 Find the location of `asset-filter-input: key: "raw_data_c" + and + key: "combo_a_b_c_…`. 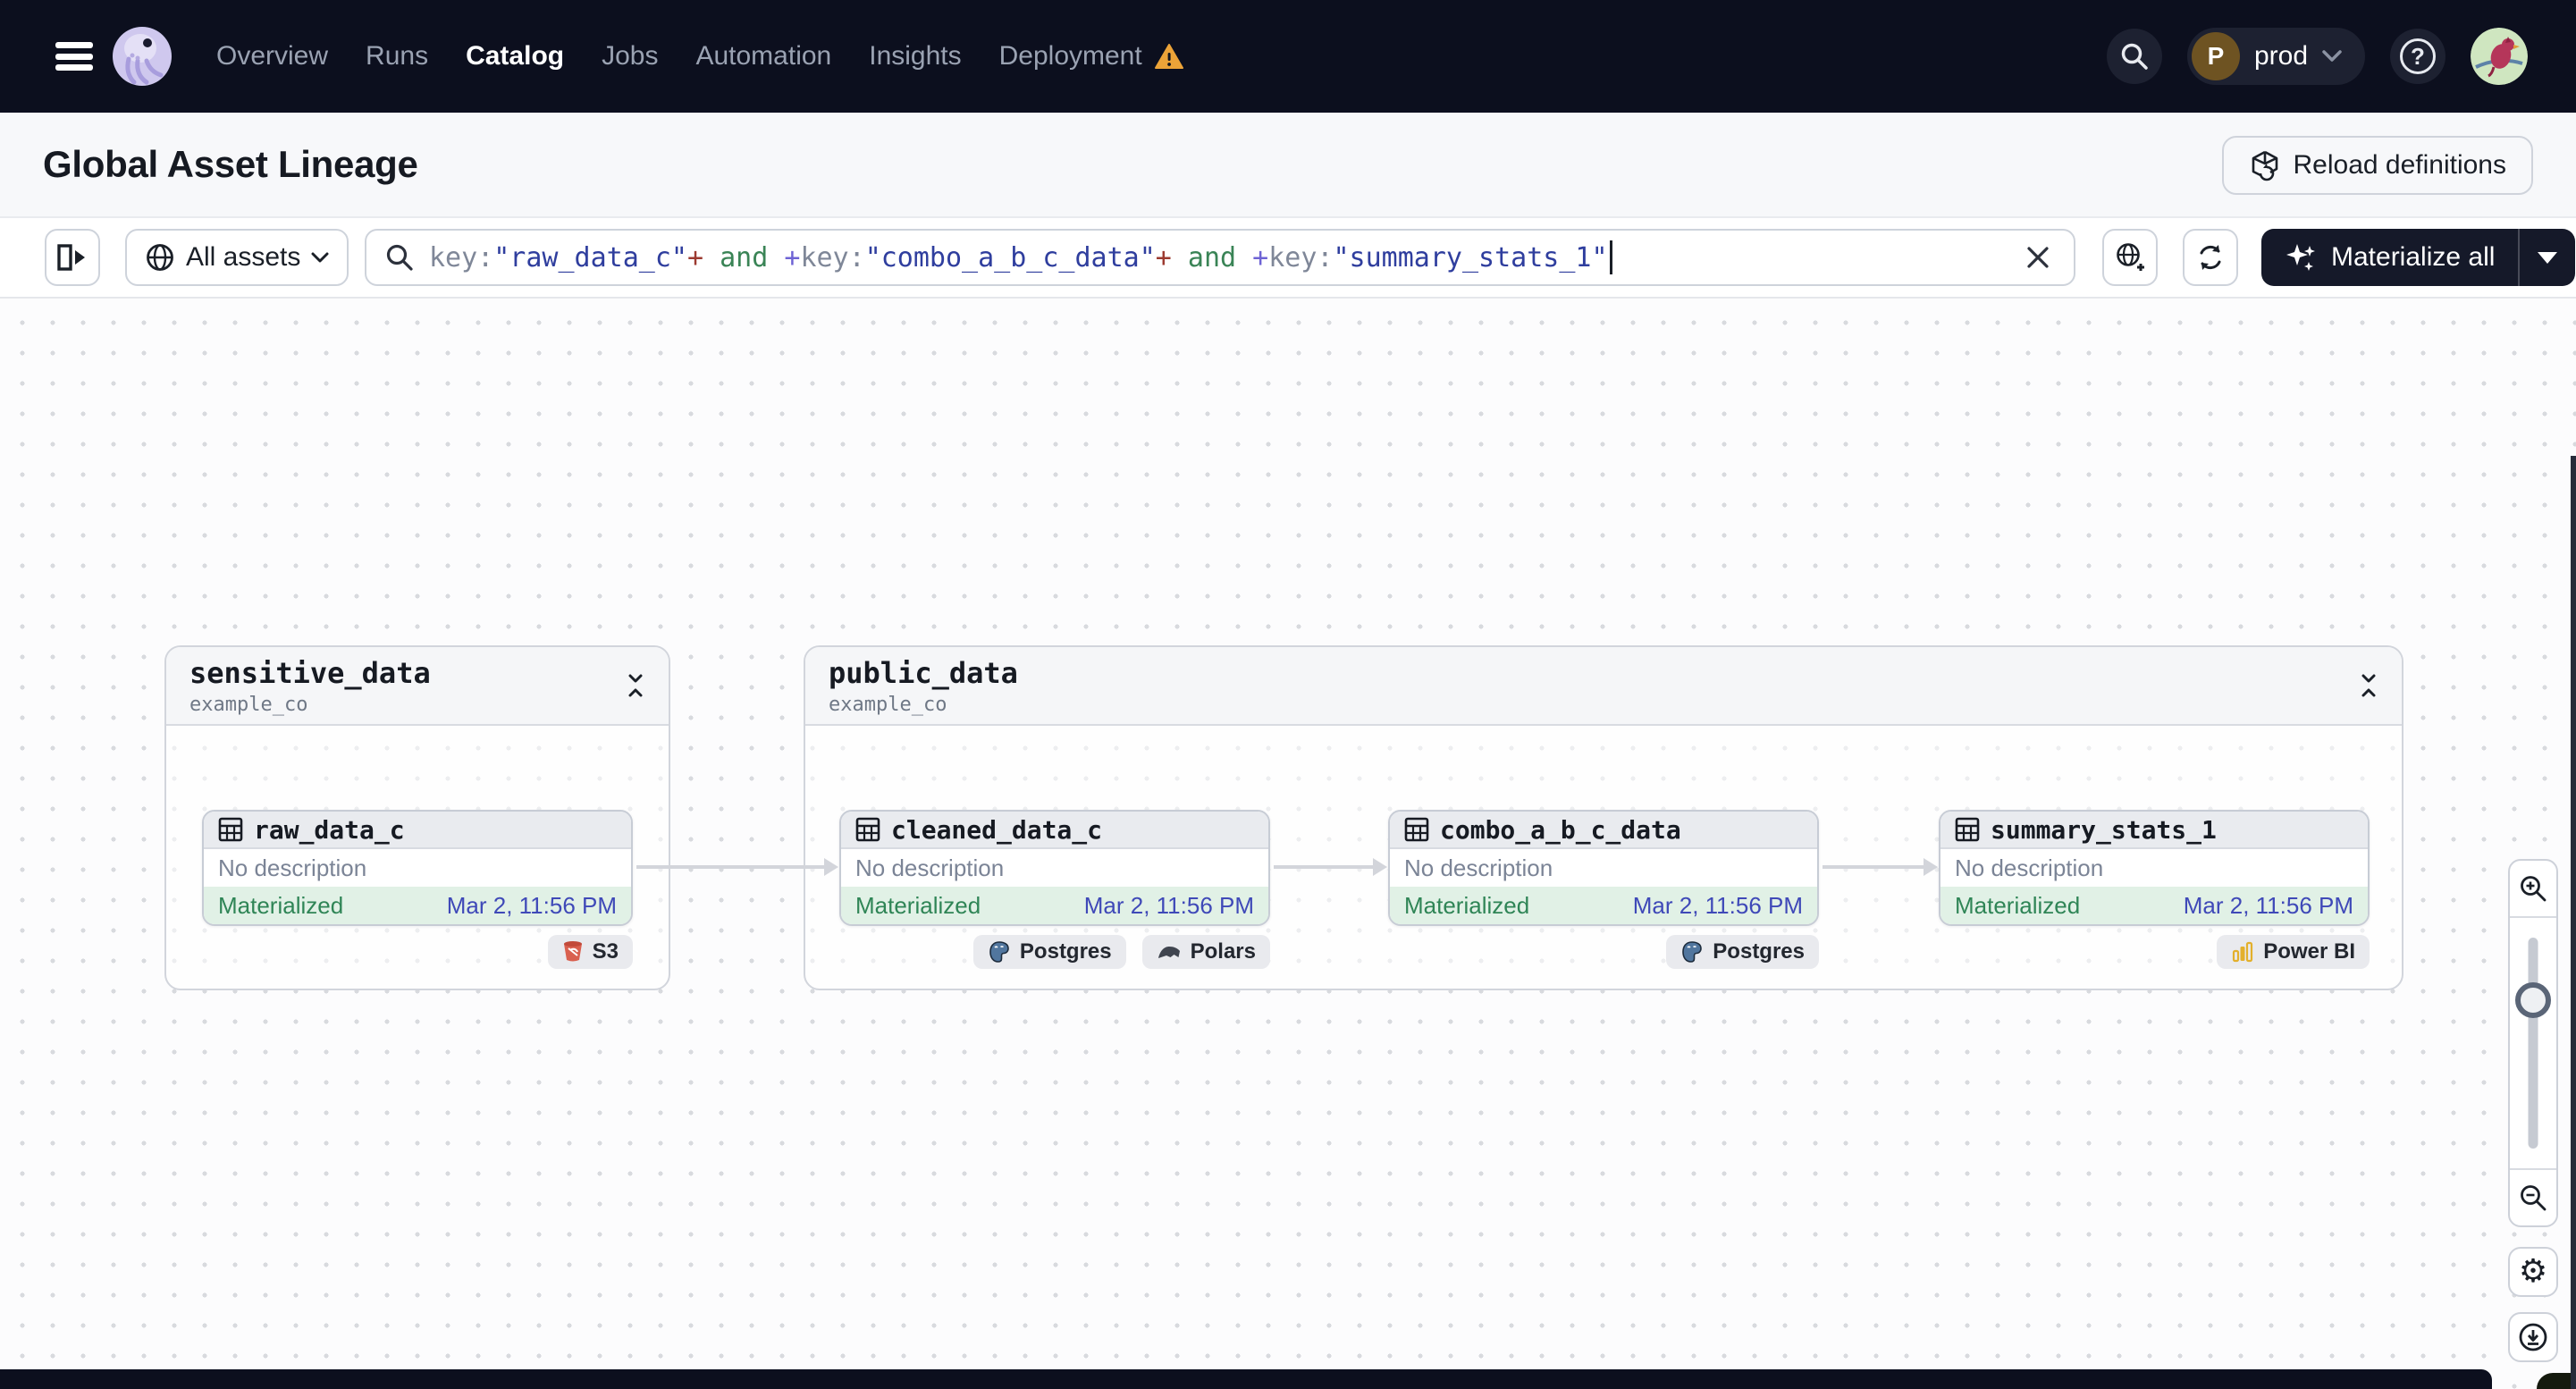

asset-filter-input: key: "raw_data_c" + and + key: "combo_a_b_c_… is located at coordinates (1220, 257).